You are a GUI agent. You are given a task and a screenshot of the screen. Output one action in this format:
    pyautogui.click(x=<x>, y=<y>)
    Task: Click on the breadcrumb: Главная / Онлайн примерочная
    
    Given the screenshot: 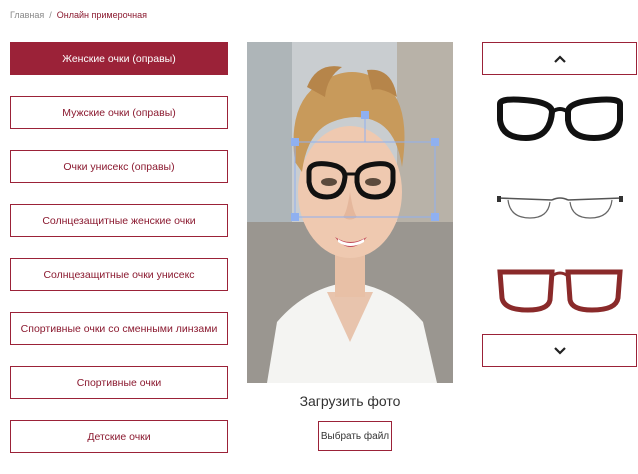 What is the action you would take?
    pyautogui.click(x=78, y=15)
    